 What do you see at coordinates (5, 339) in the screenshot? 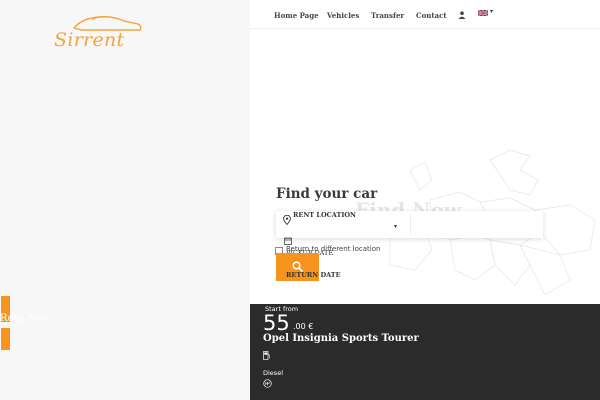
I see `side-tab-bottom` at bounding box center [5, 339].